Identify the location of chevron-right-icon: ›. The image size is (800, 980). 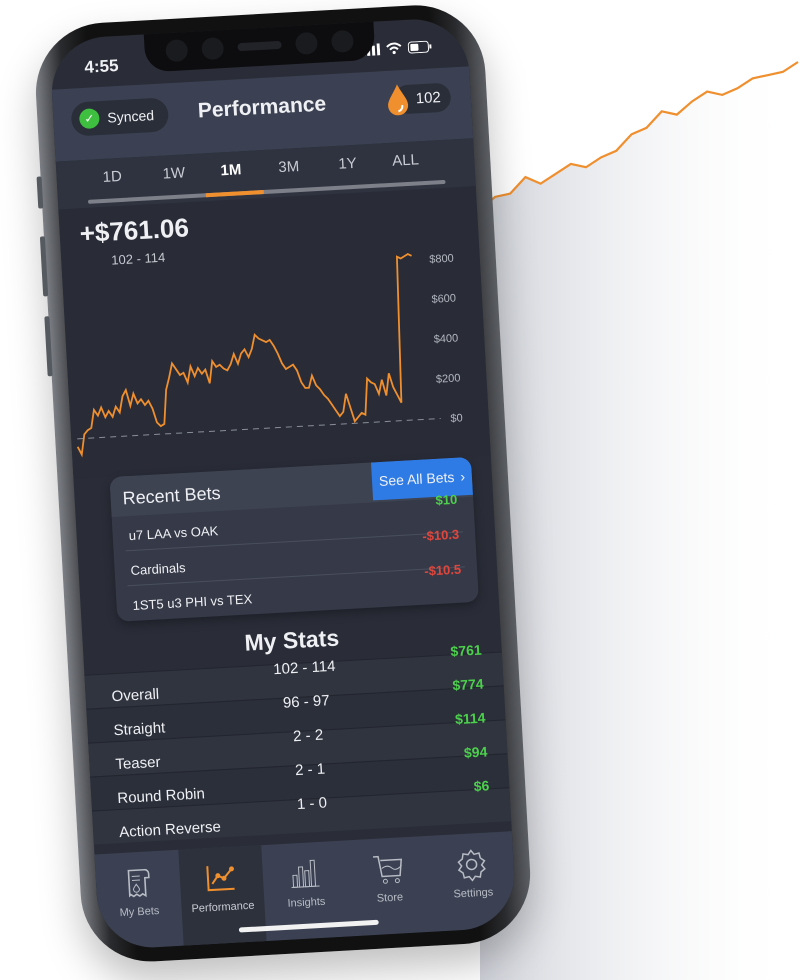
(462, 476).